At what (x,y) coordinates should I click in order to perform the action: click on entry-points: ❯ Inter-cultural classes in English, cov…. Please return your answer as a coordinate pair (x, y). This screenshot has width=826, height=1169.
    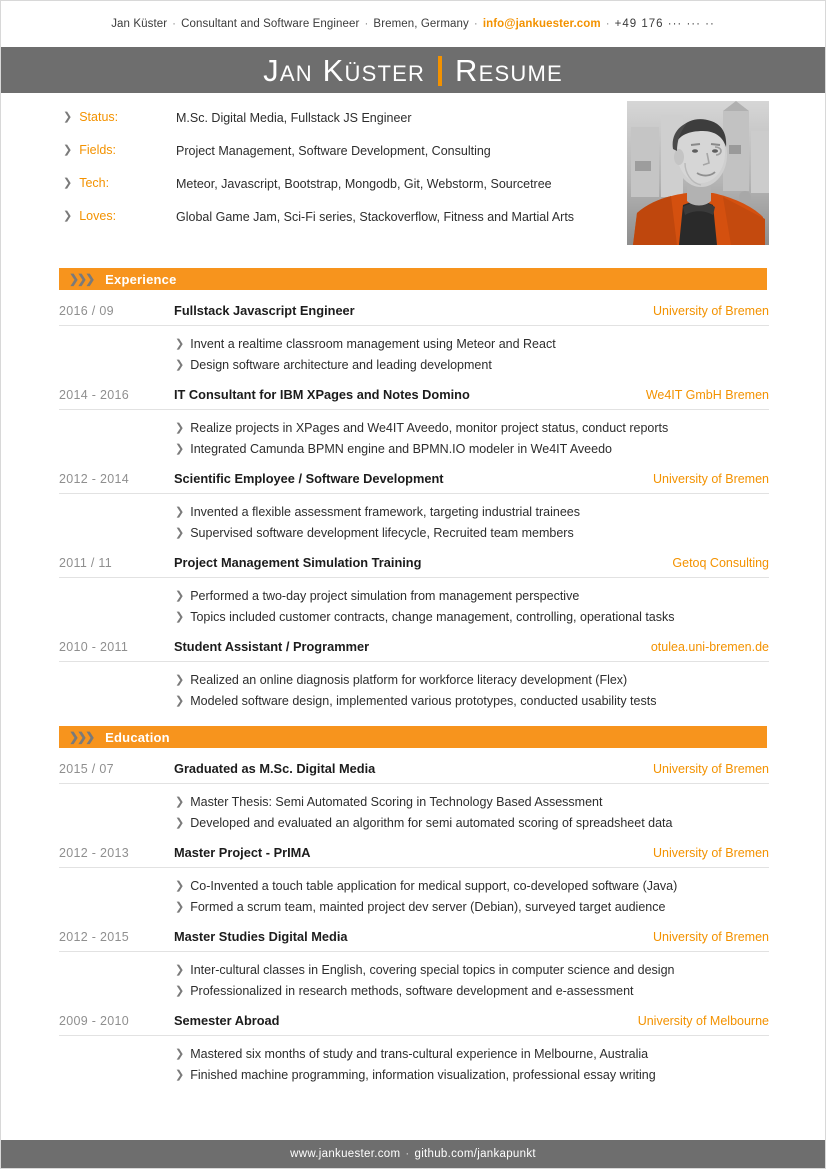
    Looking at the image, I should click on (414, 976).